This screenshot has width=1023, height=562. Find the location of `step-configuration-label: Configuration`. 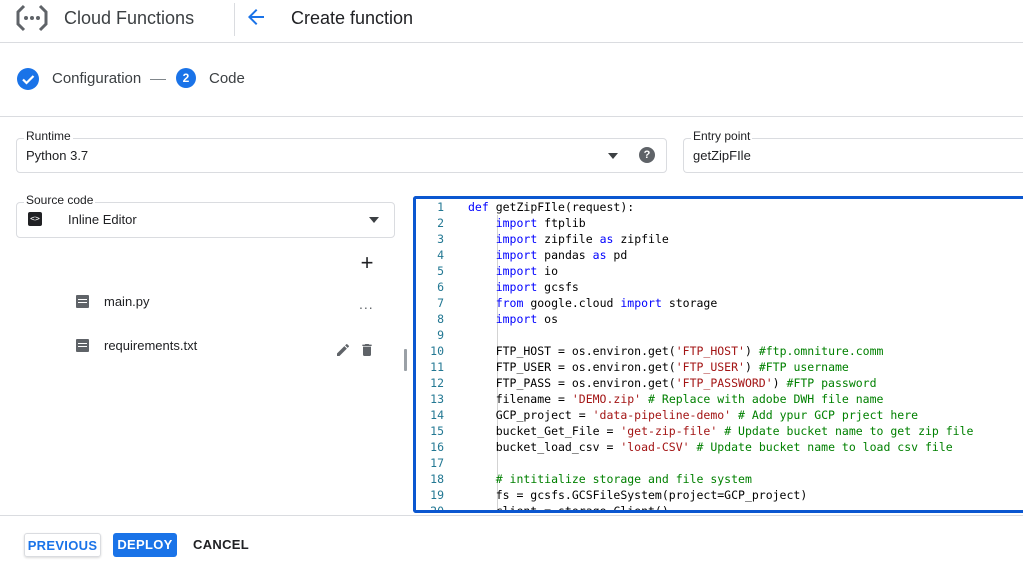

step-configuration-label: Configuration is located at coordinates (96, 78).